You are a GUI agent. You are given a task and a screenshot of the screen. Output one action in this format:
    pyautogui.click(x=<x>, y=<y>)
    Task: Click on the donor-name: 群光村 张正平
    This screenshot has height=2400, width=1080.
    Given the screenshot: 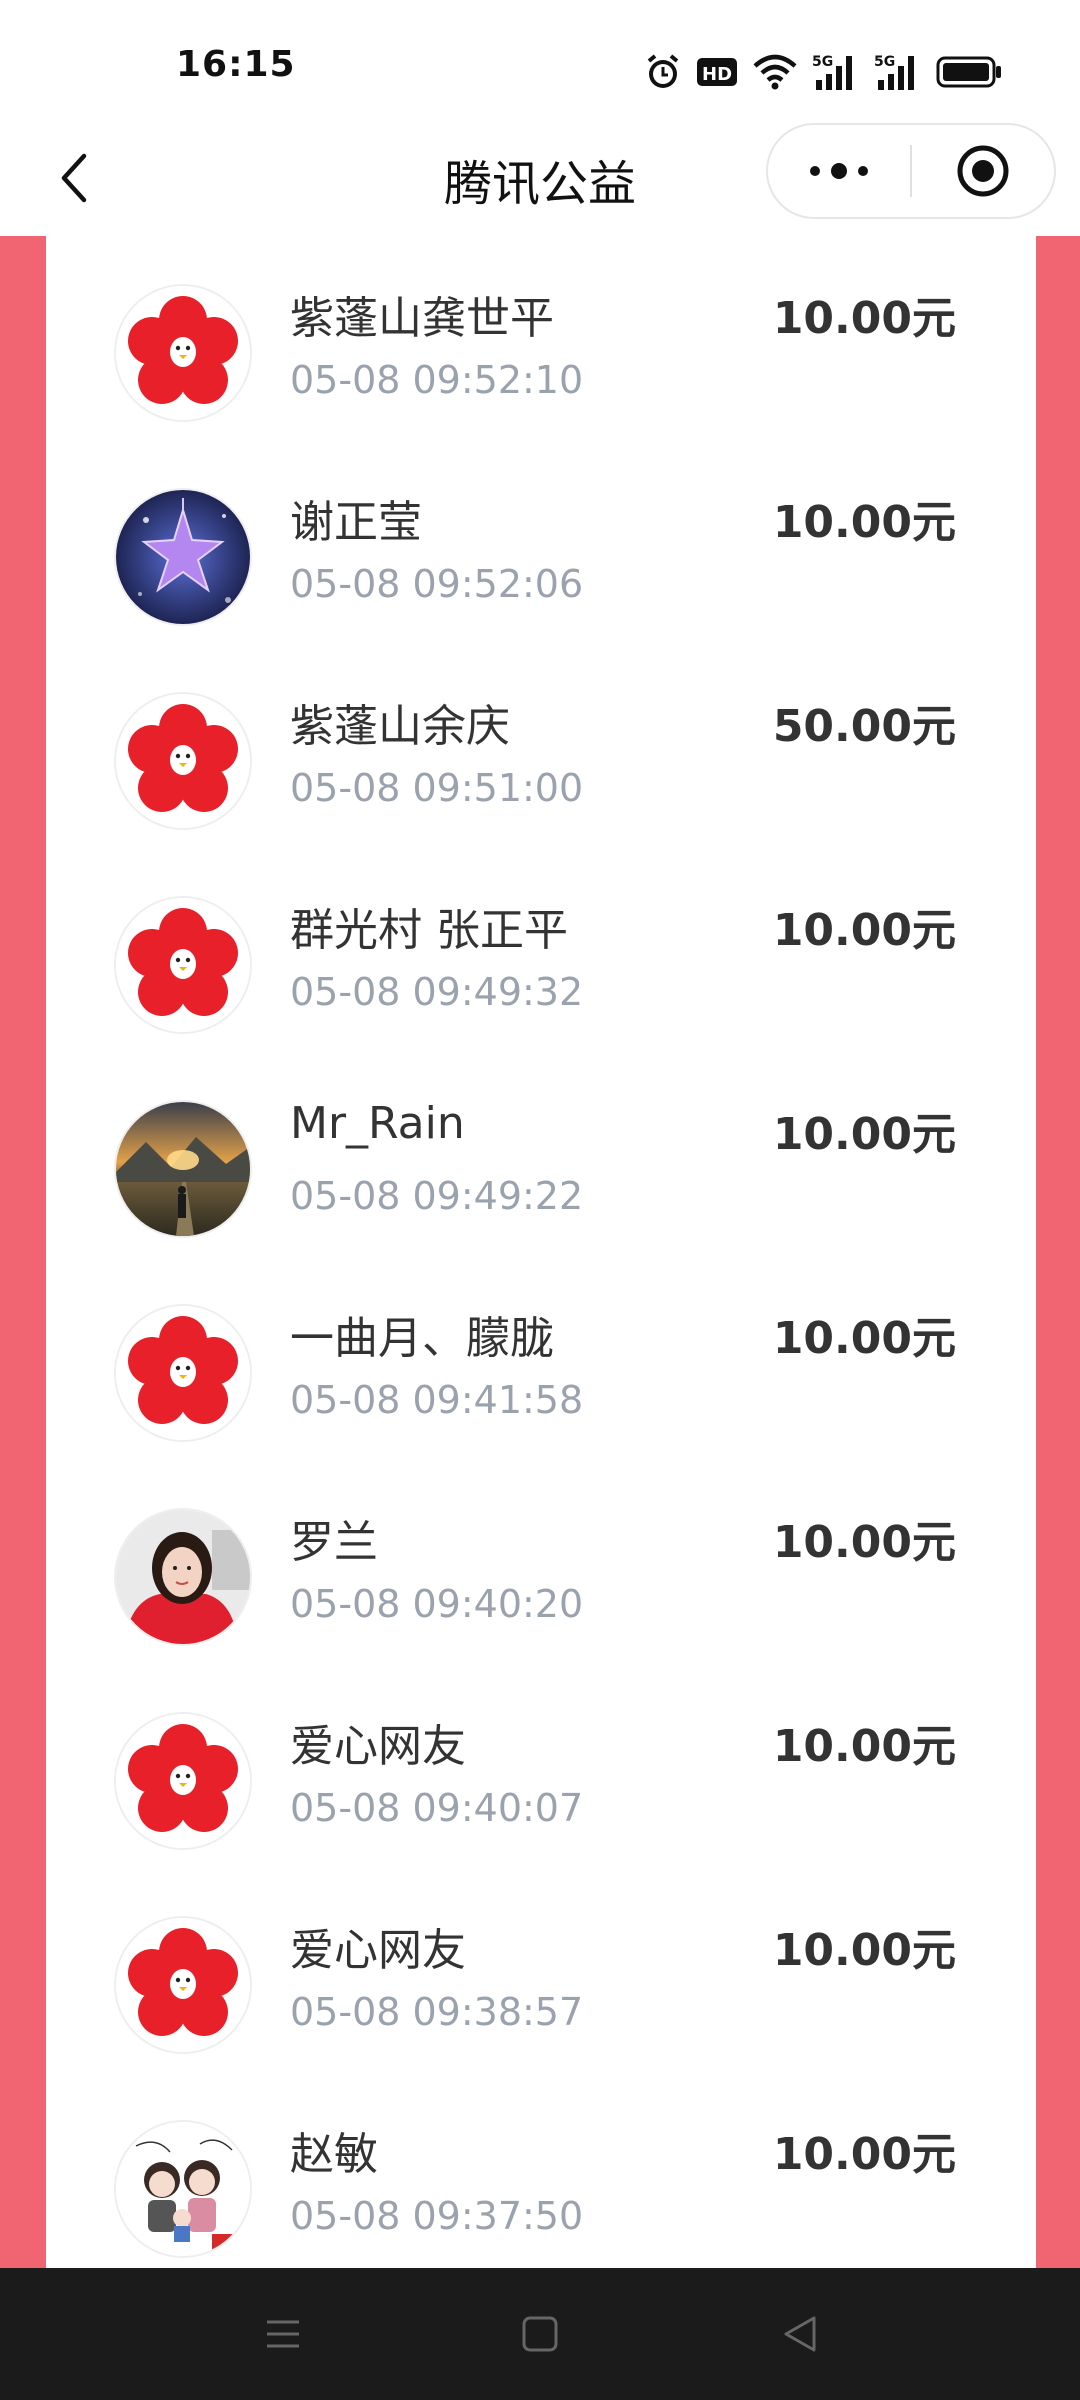 What is the action you would take?
    pyautogui.click(x=429, y=930)
    